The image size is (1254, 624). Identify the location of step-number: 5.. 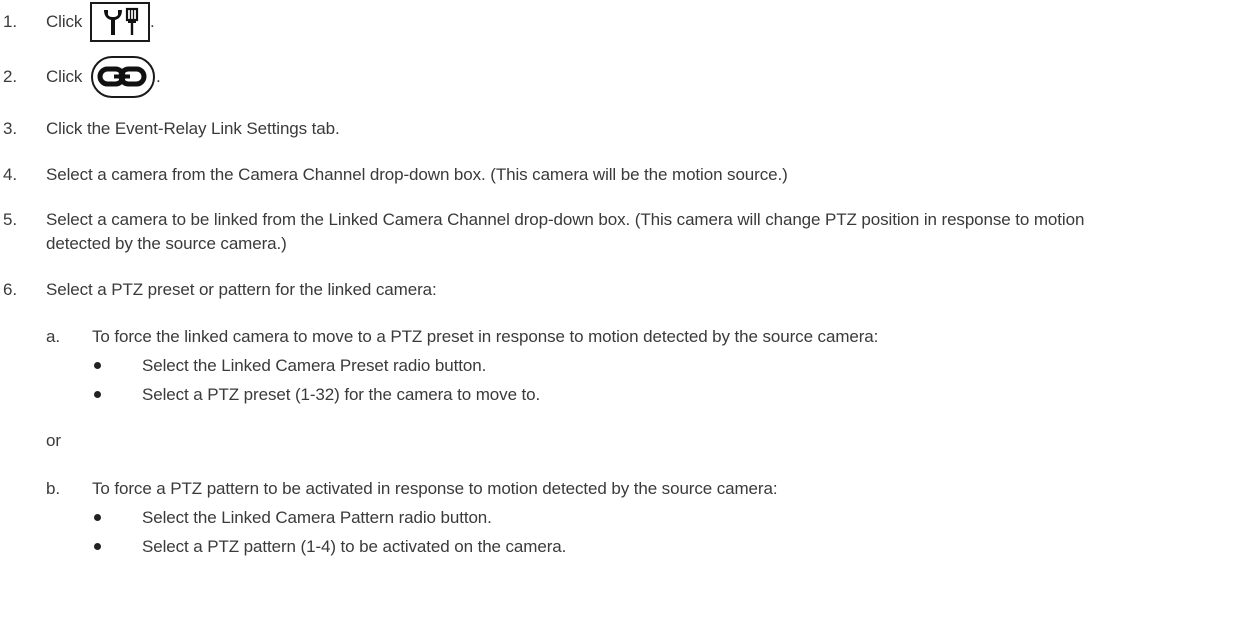
(10, 219).